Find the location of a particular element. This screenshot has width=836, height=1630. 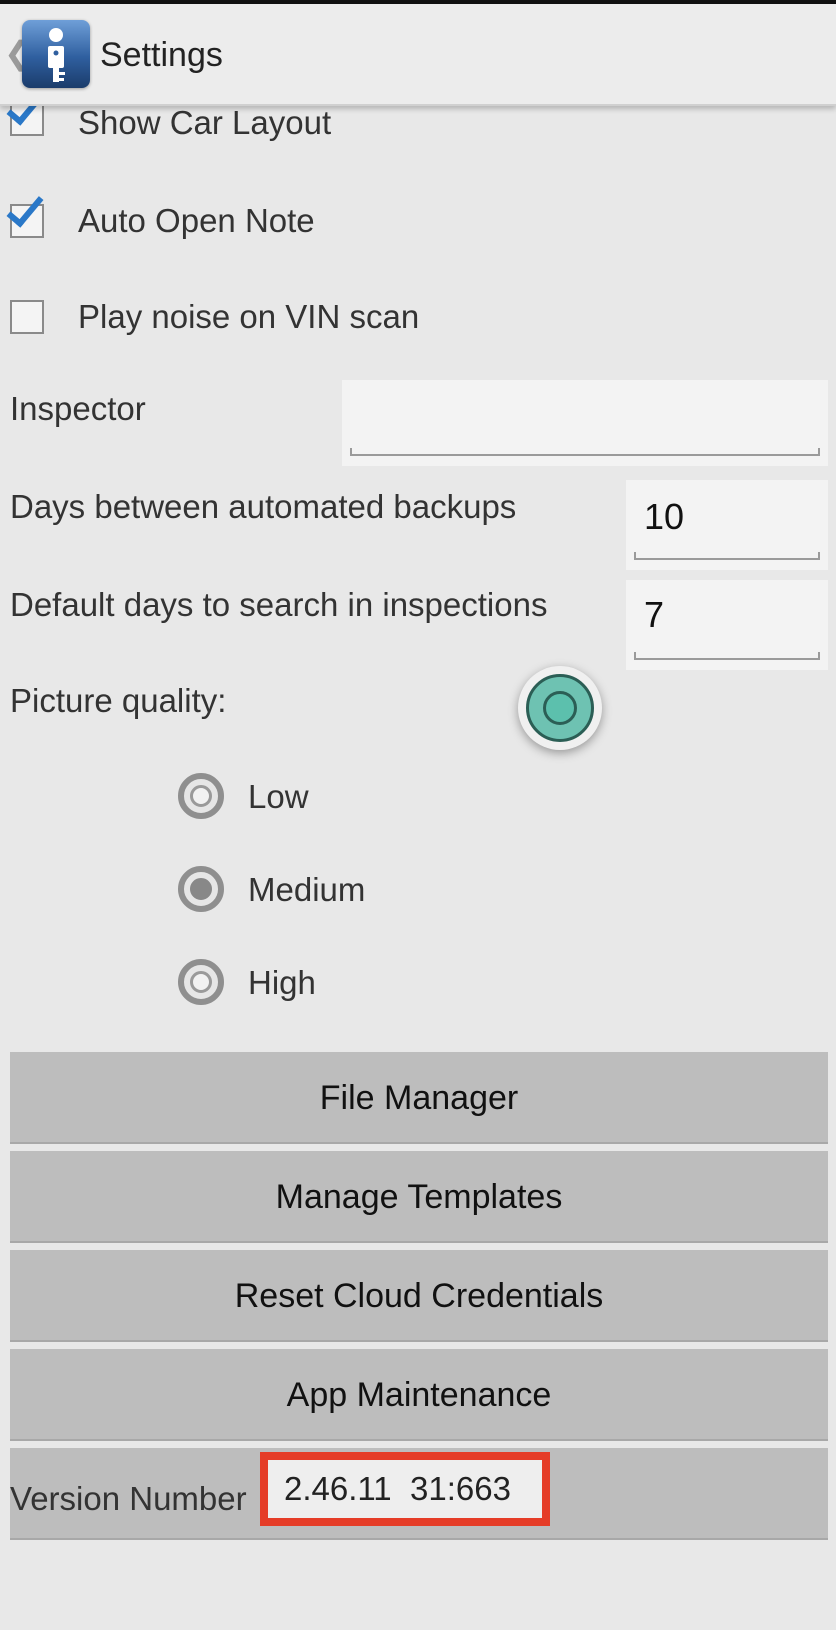

fast-scroll-handle is located at coordinates (560, 708).